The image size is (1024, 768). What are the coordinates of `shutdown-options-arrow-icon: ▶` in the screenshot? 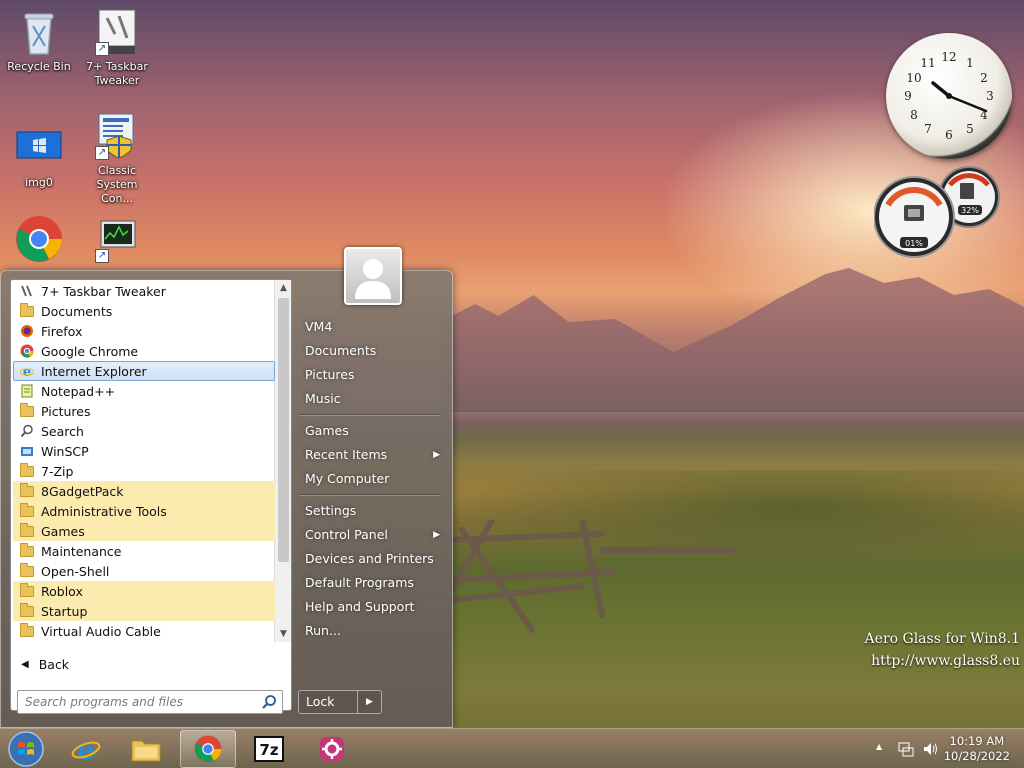 It's located at (370, 702).